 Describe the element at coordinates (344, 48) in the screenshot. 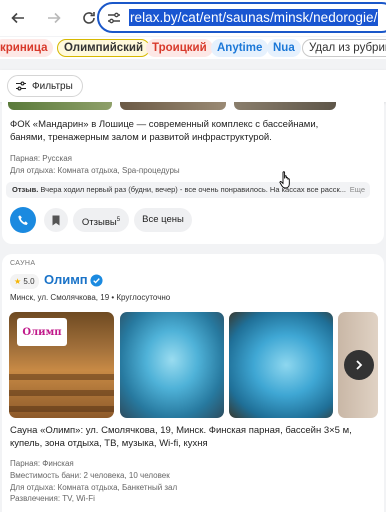

I see `chip-removed: Удал из рубрики` at that location.